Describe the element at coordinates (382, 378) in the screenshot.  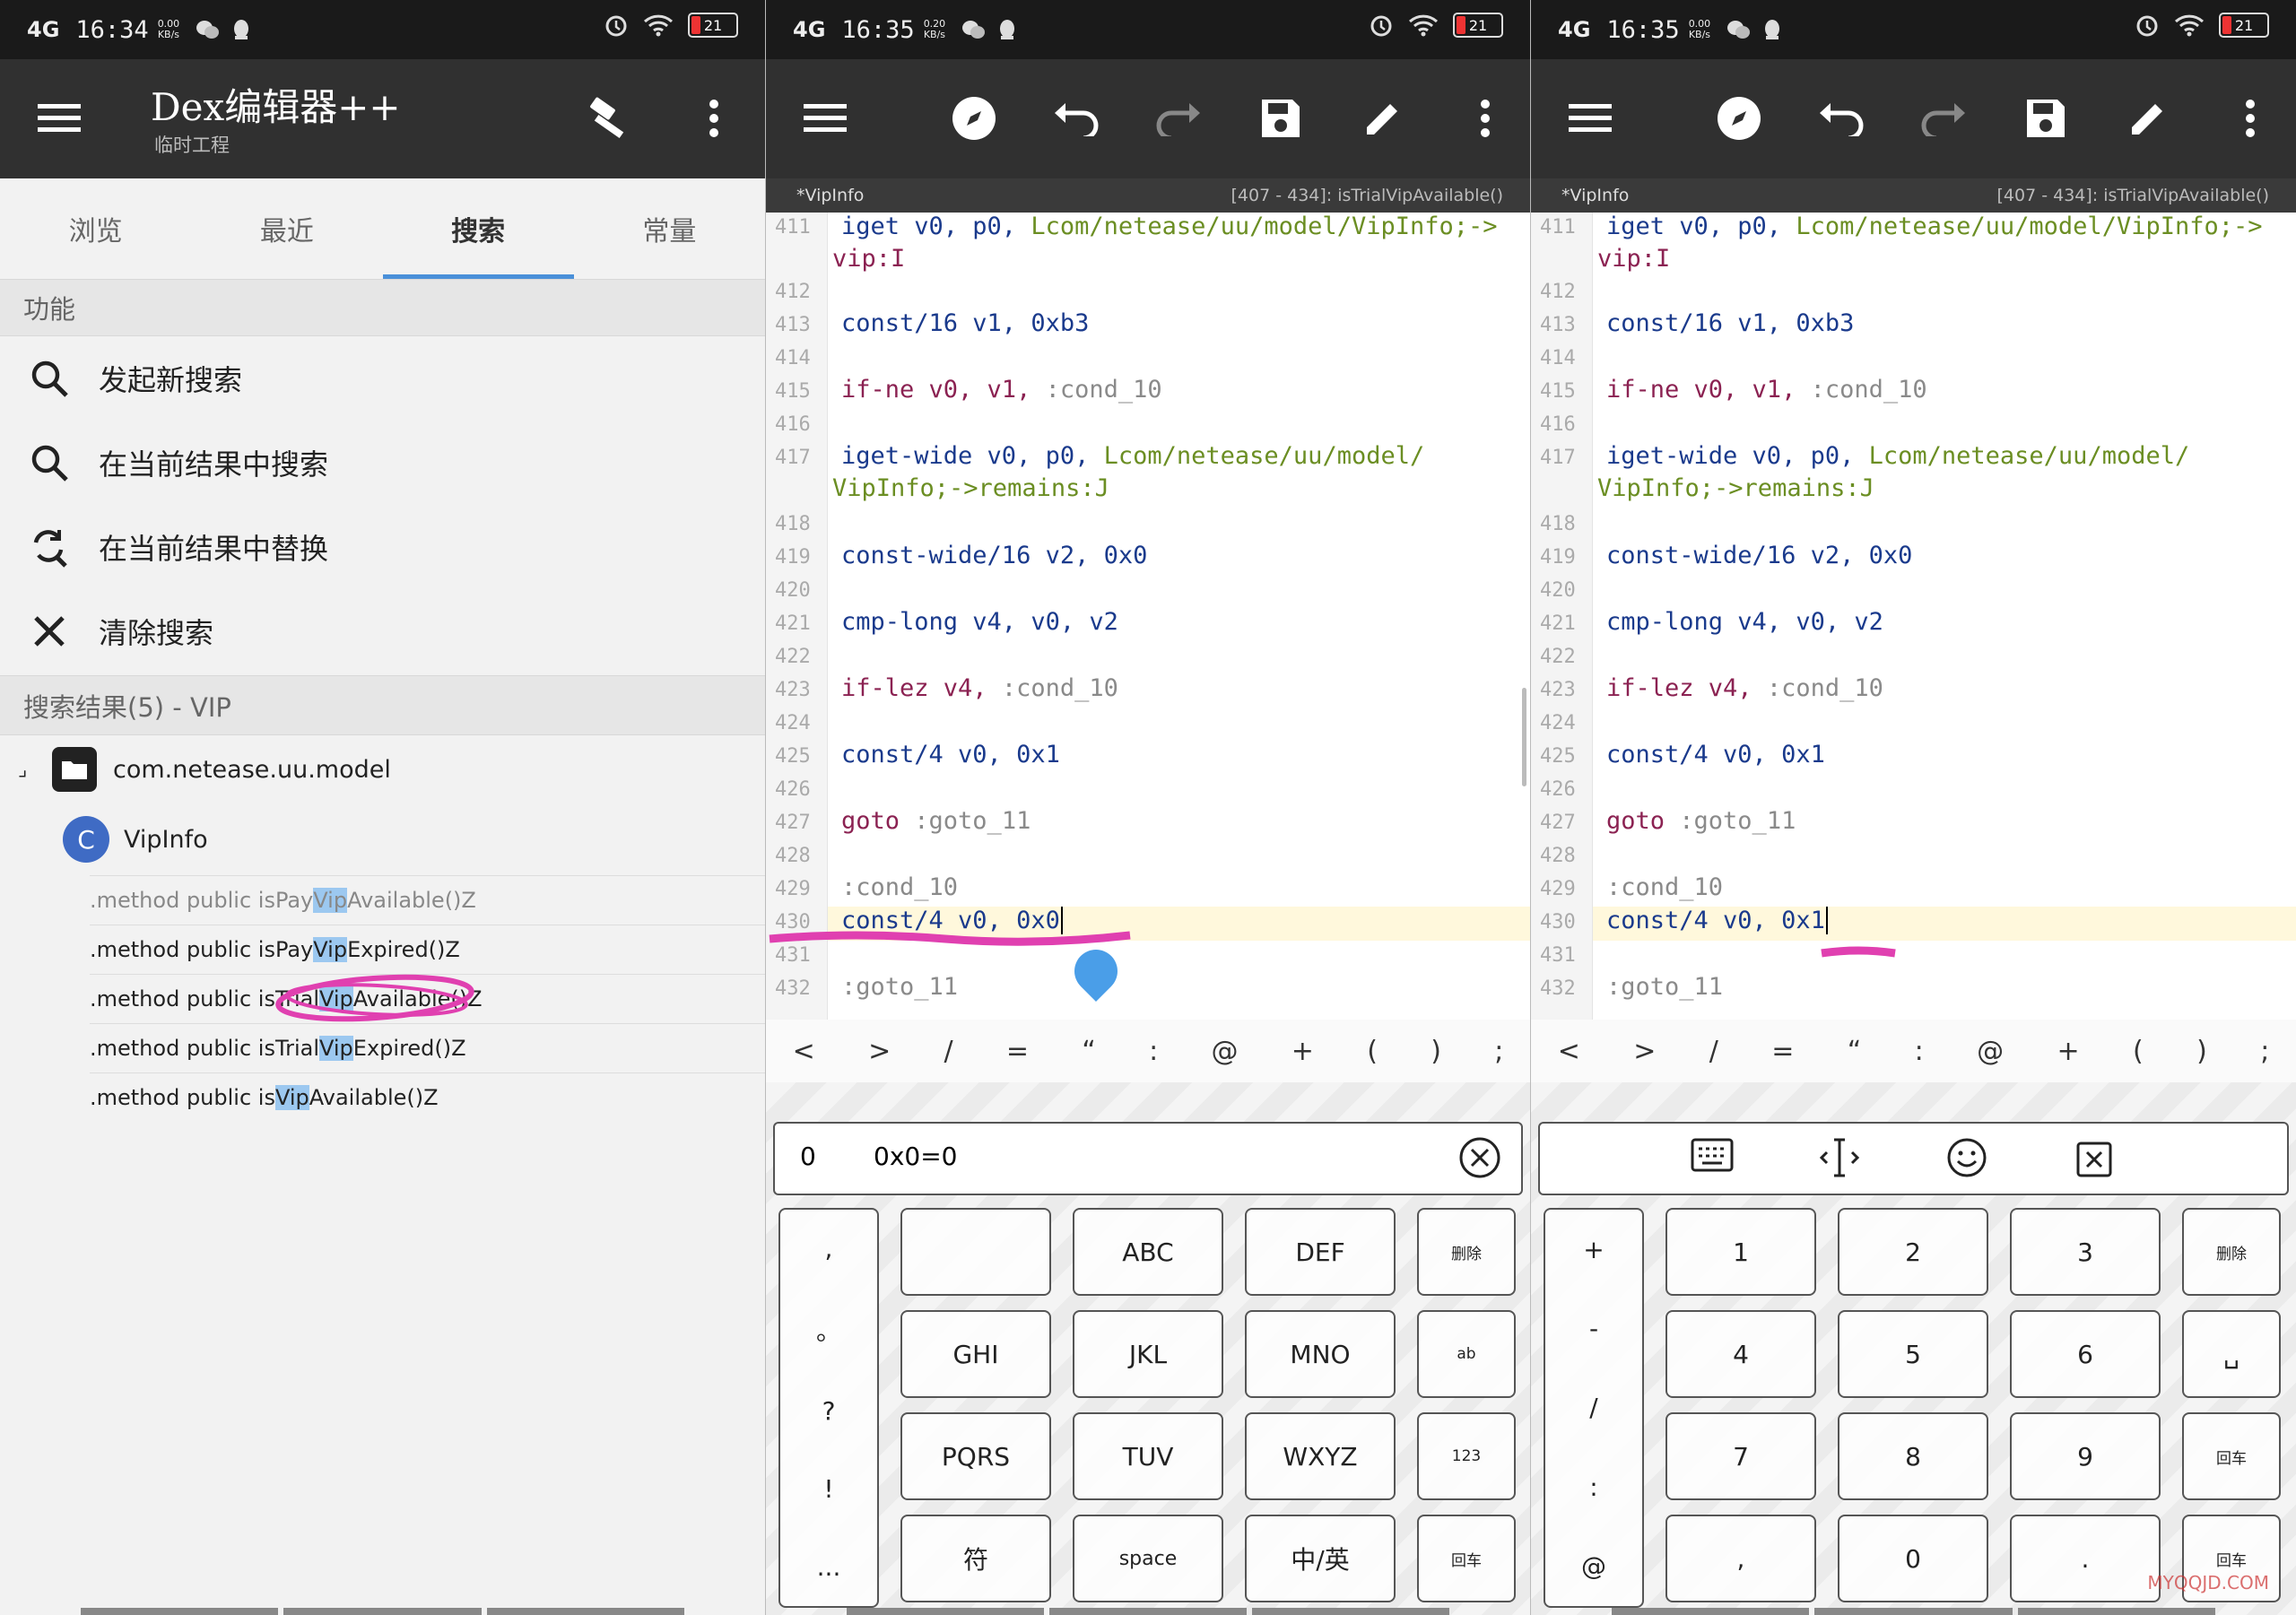
I see `new-search-item: 发起新搜索` at that location.